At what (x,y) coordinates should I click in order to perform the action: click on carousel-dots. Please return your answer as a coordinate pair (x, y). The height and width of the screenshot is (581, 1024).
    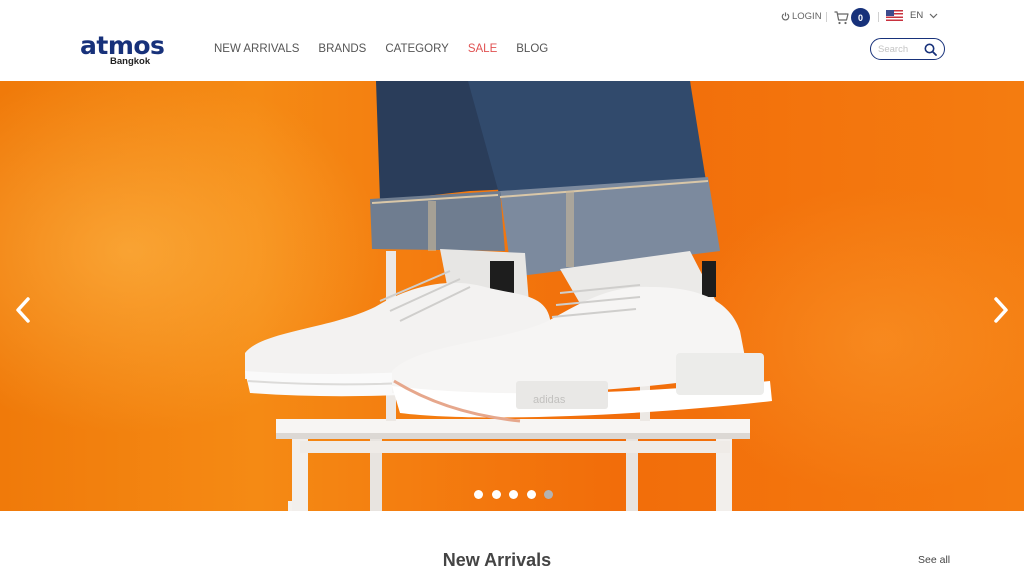
    Looking at the image, I should click on (513, 494).